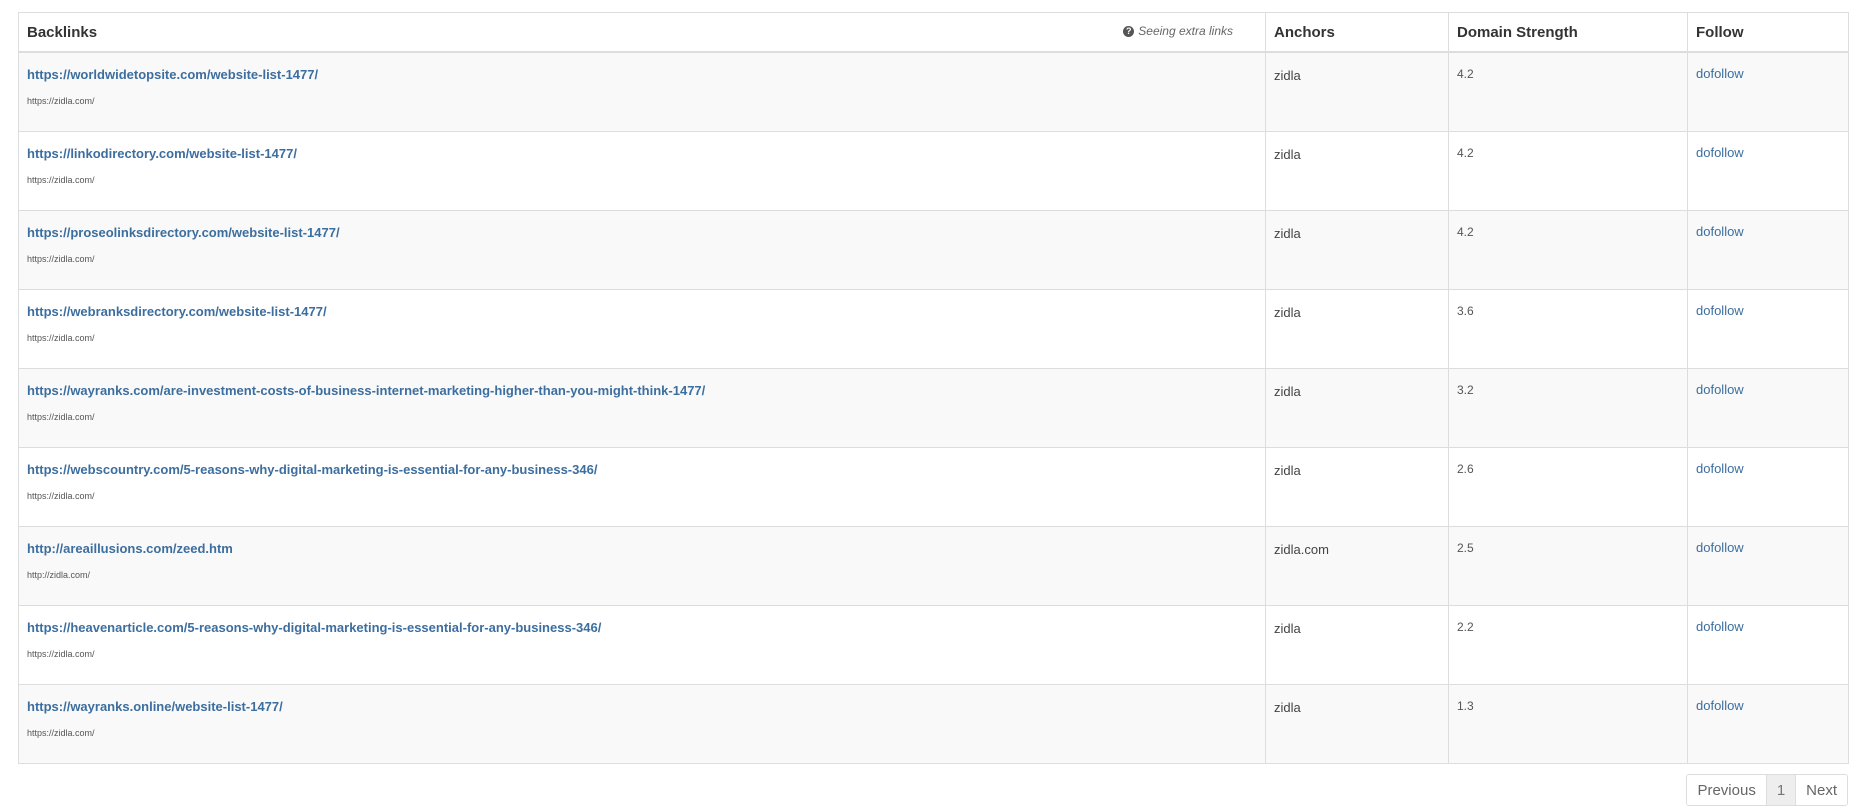 This screenshot has width=1865, height=812. I want to click on seeing-extra-links: ? Seeing extra links, so click(1178, 31).